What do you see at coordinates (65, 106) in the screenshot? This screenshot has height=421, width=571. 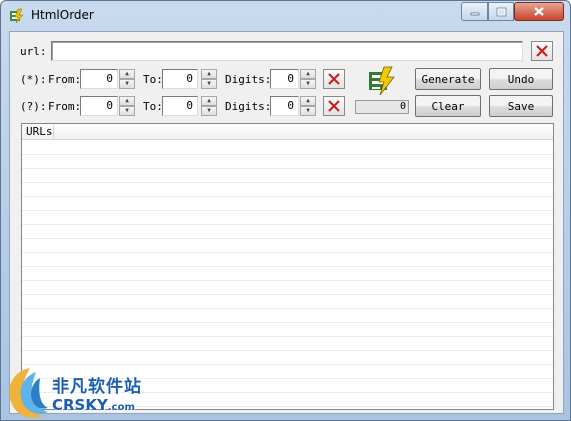 I see `question-from-label: From:` at bounding box center [65, 106].